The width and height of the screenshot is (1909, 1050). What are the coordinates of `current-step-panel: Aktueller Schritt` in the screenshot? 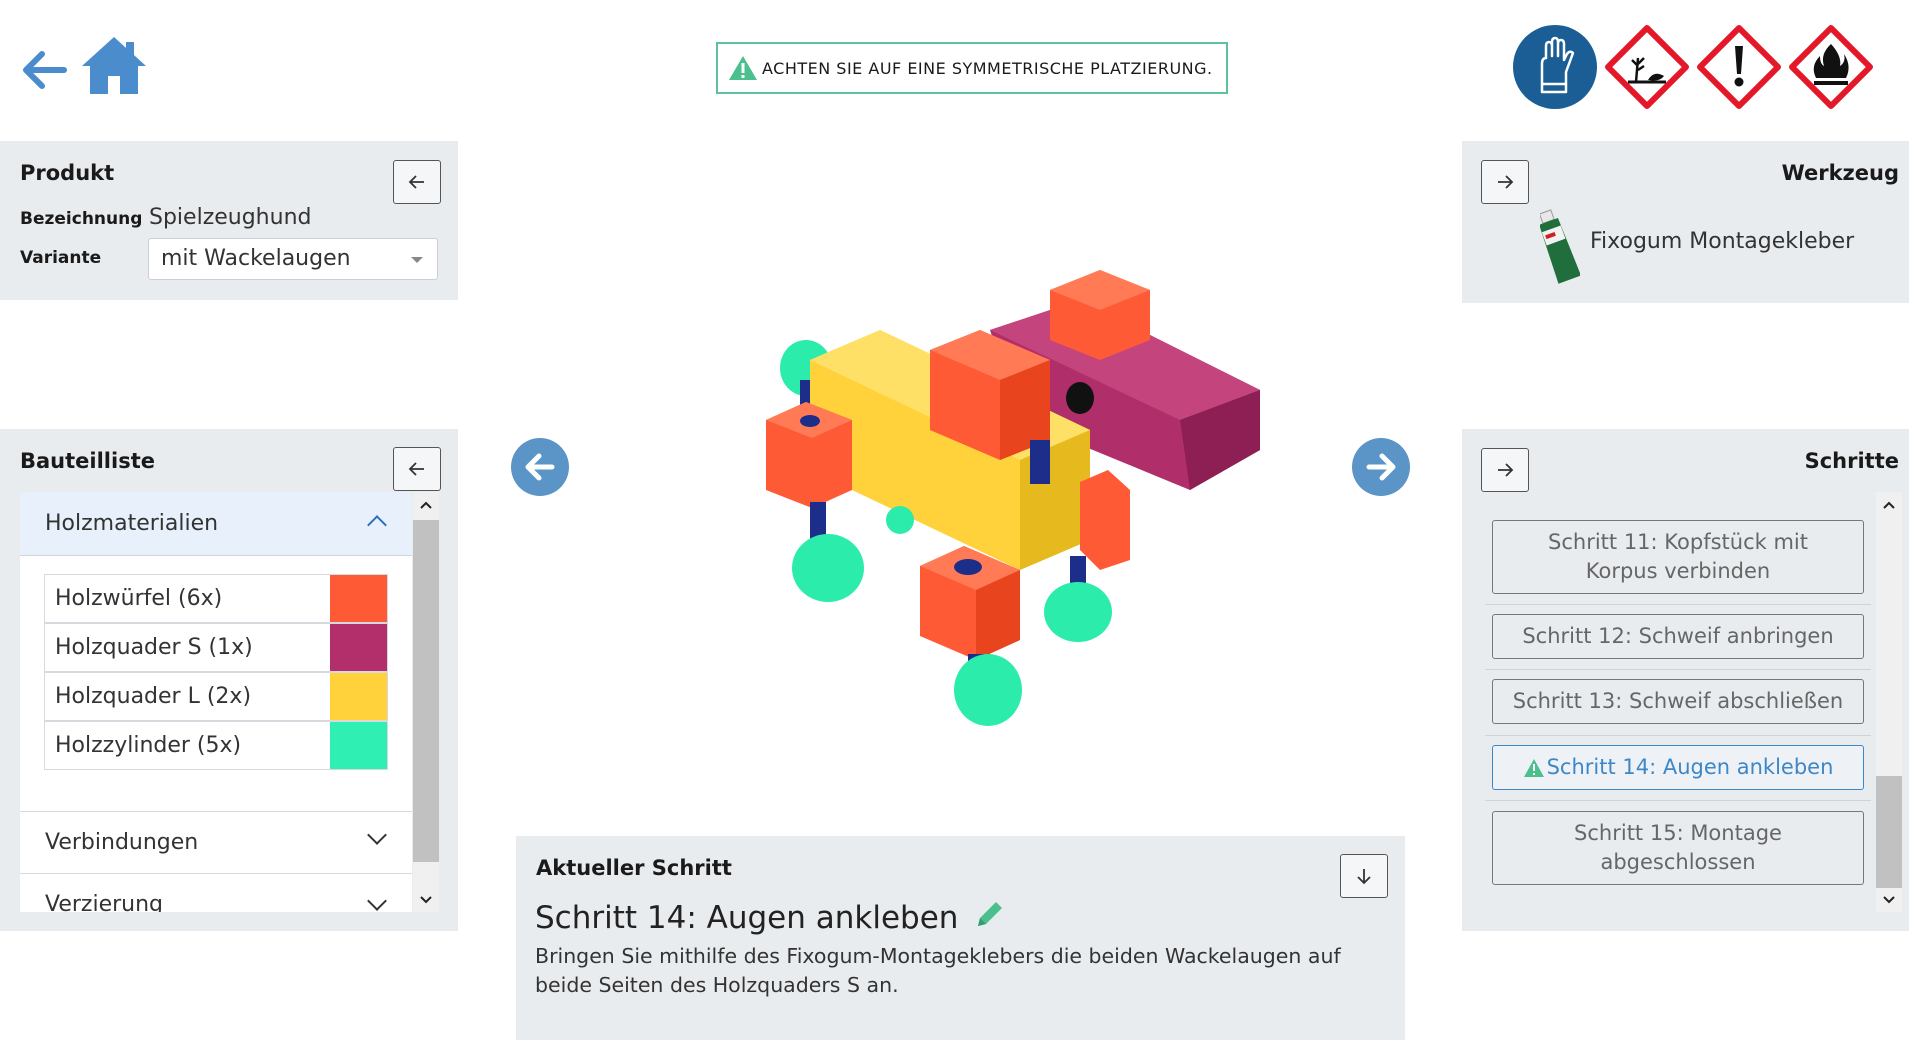 It's located at (960, 938).